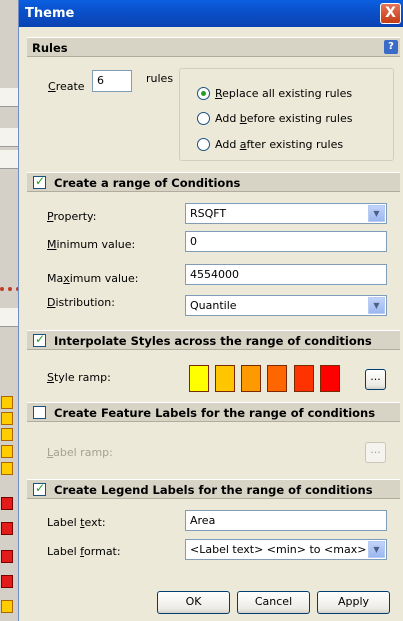 This screenshot has height=621, width=403. Describe the element at coordinates (203, 144) in the screenshot. I see `radio-after` at that location.